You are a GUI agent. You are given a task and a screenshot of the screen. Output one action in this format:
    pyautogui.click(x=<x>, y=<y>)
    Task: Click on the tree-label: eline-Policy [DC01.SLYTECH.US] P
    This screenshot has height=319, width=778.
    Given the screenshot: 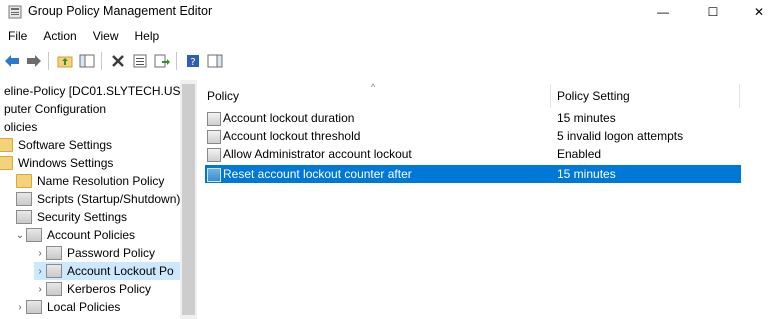 What is the action you would take?
    pyautogui.click(x=92, y=91)
    